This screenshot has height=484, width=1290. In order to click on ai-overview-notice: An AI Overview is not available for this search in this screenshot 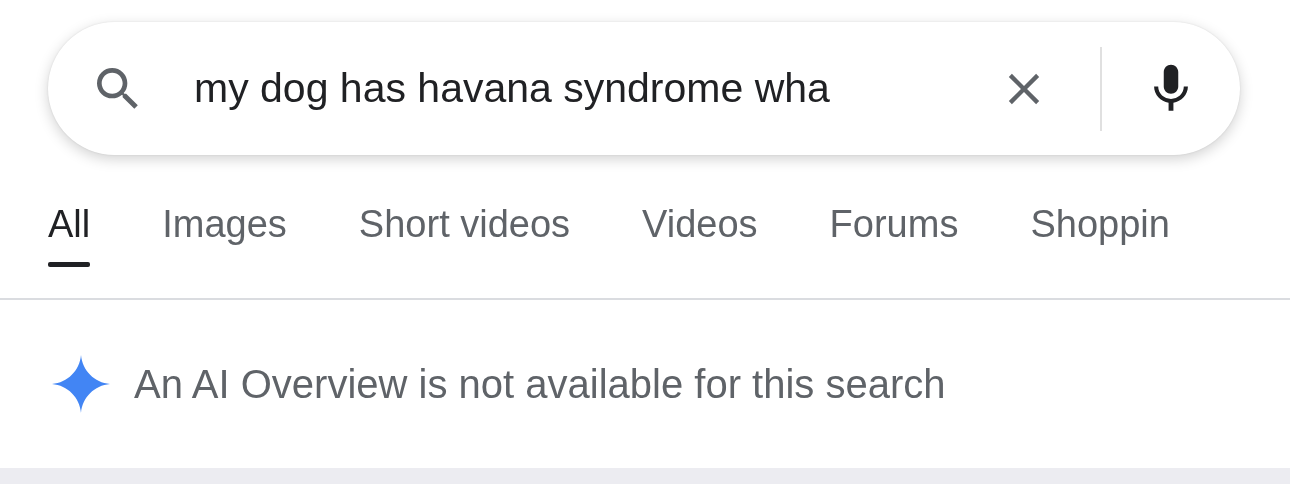, I will do `click(540, 384)`.